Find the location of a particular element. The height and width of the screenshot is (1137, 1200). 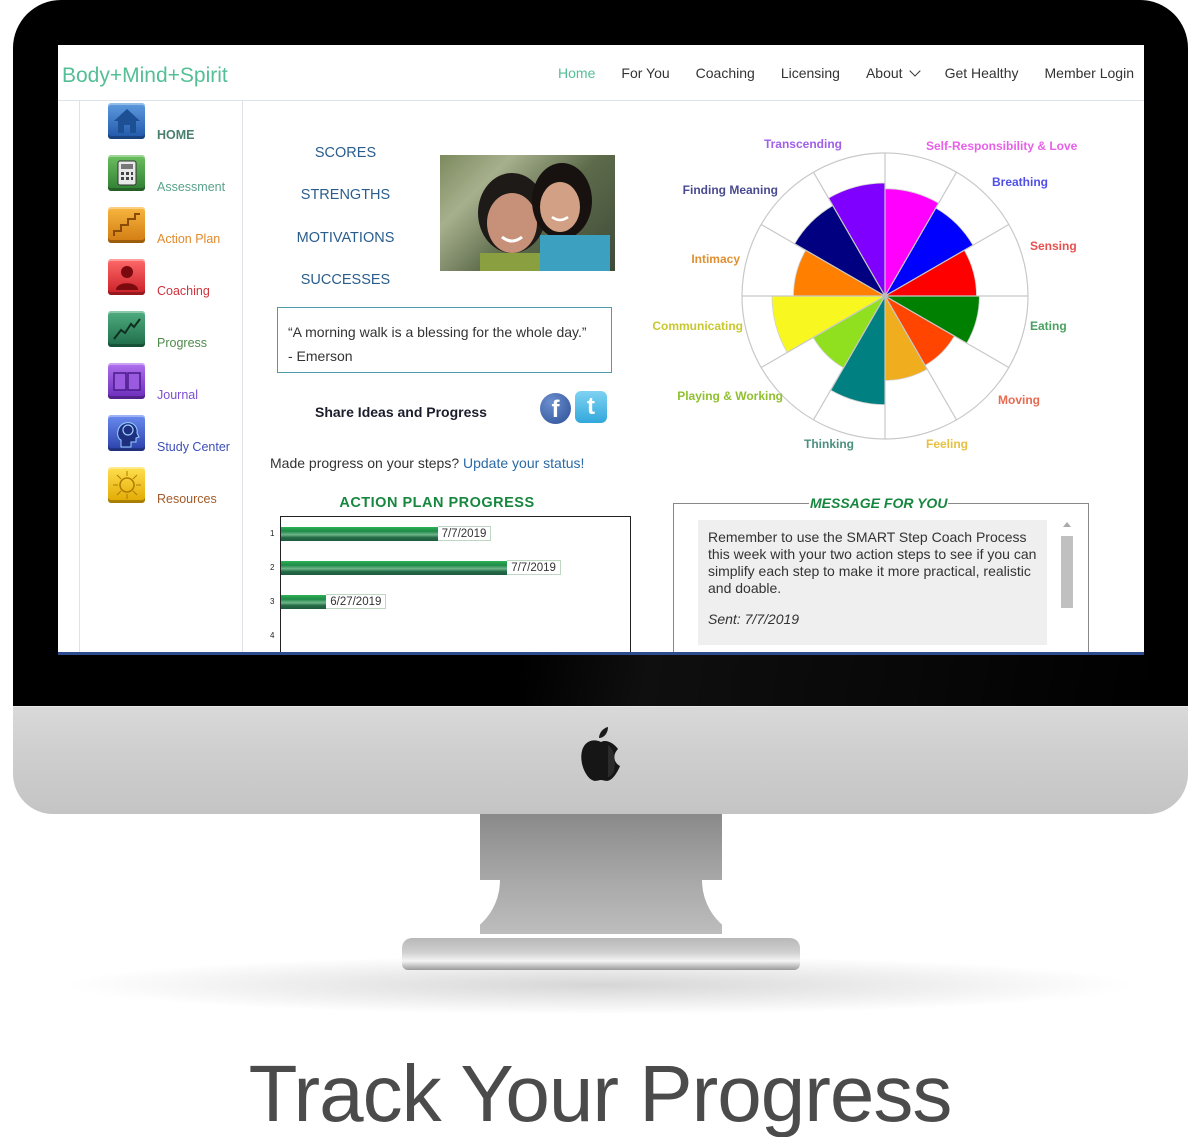

link-scores: SCORES is located at coordinates (345, 153).